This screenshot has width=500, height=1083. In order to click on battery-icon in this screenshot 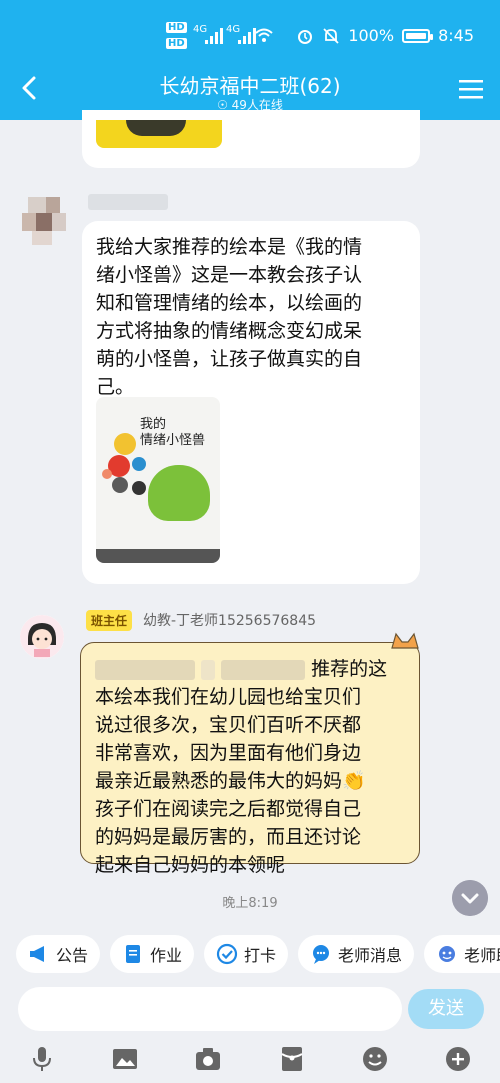, I will do `click(418, 35)`.